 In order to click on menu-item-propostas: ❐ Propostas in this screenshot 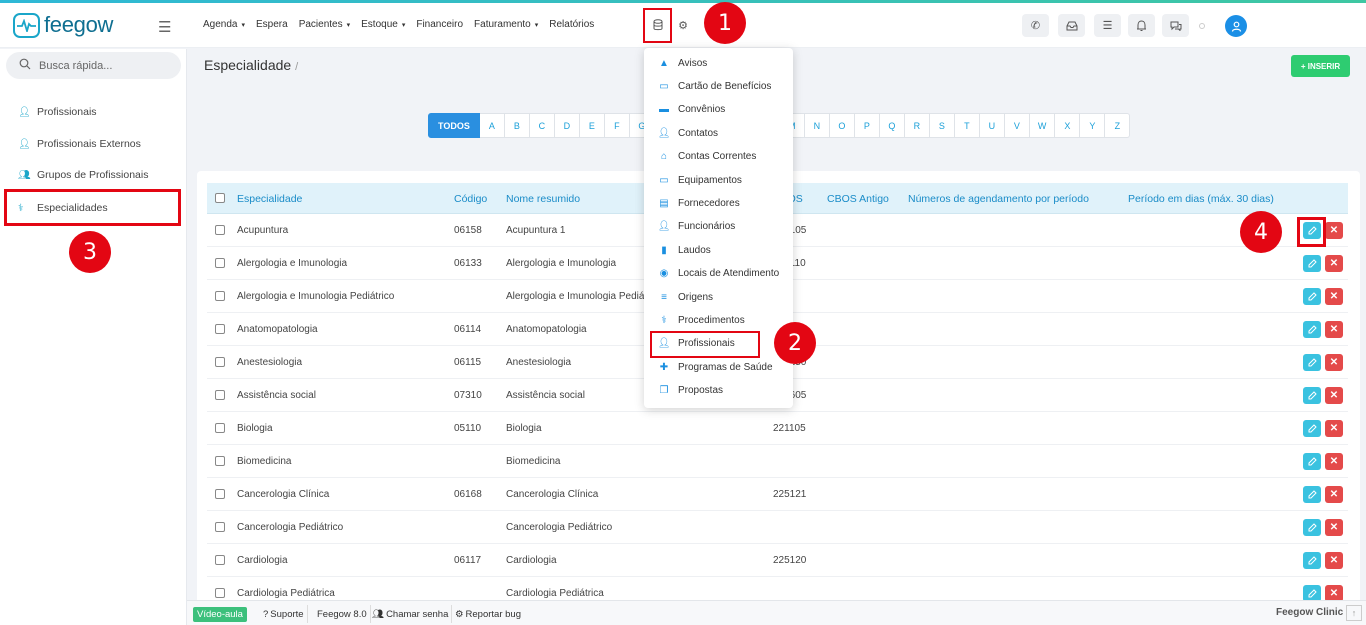, I will do `click(691, 391)`.